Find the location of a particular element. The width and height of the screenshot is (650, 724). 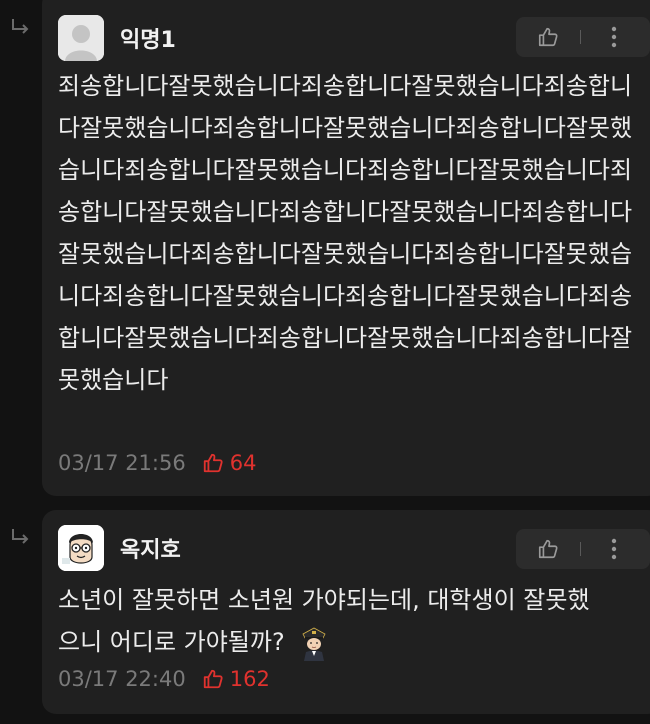

like-count-value: 64 is located at coordinates (243, 463).